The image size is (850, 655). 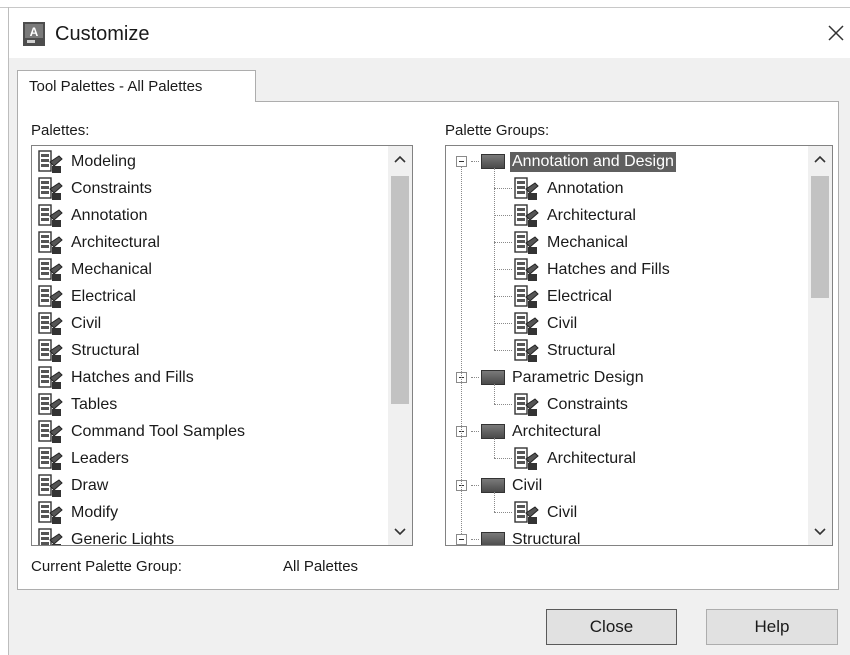 I want to click on palette-group-child: Hatches and Fills, so click(x=583, y=269).